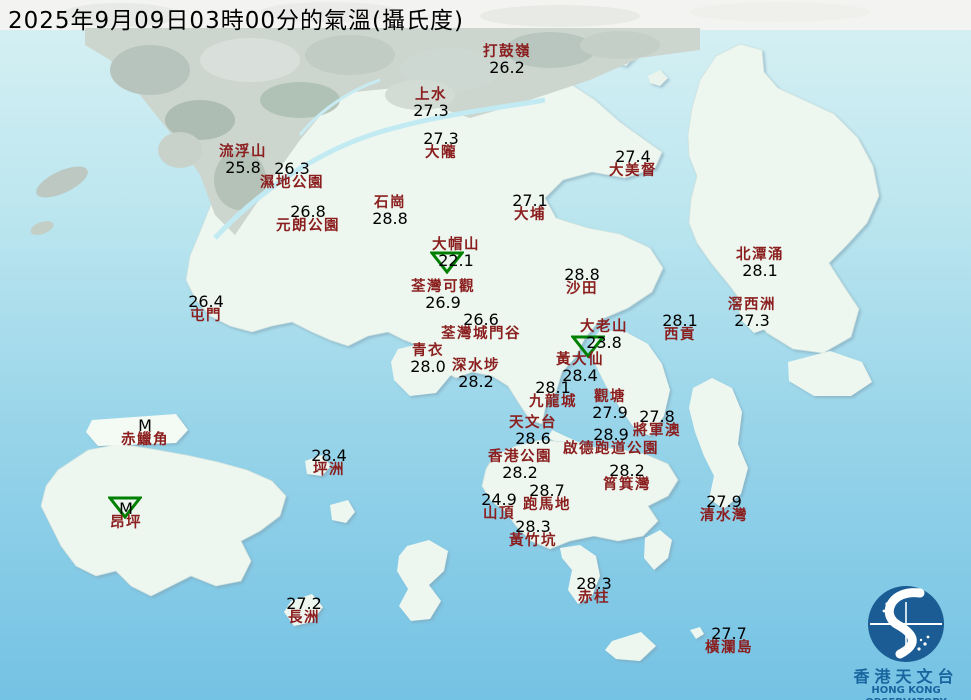  I want to click on hko-logo-icon, so click(906, 624).